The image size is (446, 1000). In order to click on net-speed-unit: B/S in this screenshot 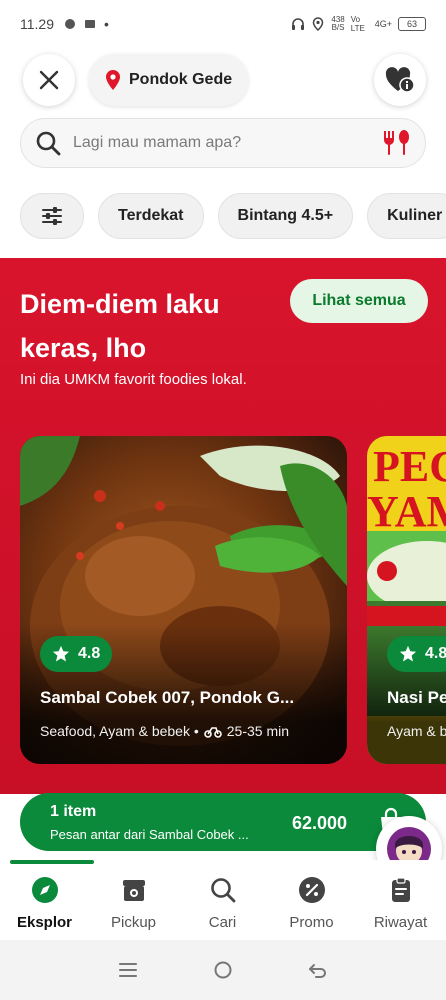, I will do `click(338, 27)`.